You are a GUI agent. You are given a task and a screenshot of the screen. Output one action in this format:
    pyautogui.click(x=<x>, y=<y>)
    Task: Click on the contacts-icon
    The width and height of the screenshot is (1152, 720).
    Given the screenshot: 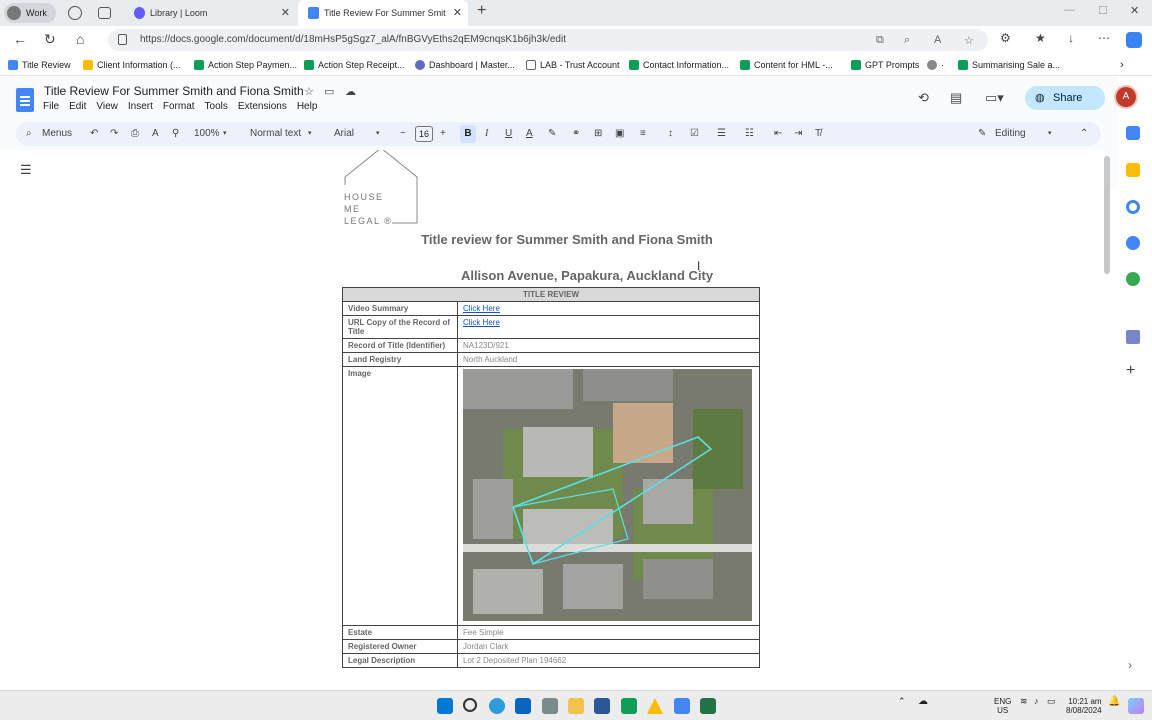 What is the action you would take?
    pyautogui.click(x=1133, y=243)
    